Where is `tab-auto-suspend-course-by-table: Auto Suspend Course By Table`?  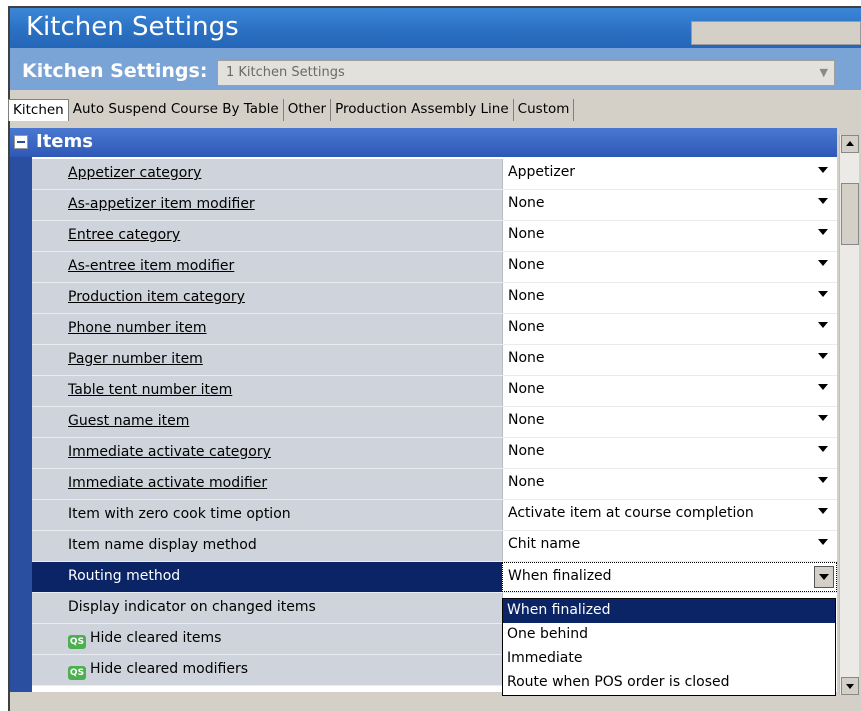
tab-auto-suspend-course-by-table: Auto Suspend Course By Table is located at coordinates (176, 110).